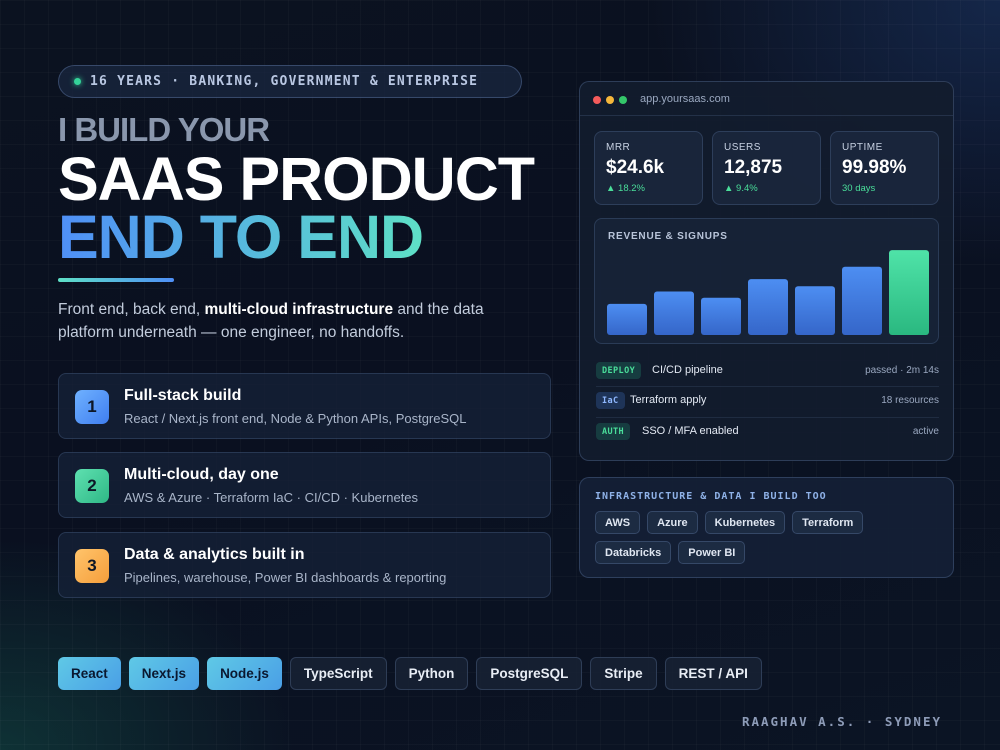 This screenshot has width=1000, height=750. What do you see at coordinates (828, 522) in the screenshot?
I see `infra-tag-terraform: Terraform` at bounding box center [828, 522].